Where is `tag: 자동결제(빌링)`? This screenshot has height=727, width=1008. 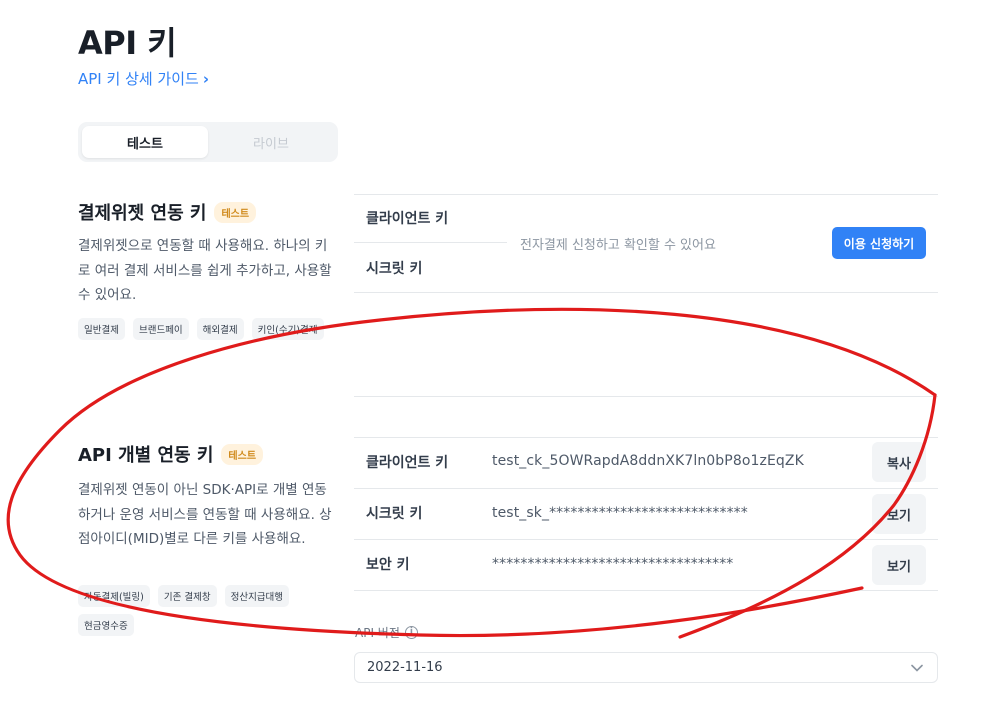 tag: 자동결제(빌링) is located at coordinates (114, 596).